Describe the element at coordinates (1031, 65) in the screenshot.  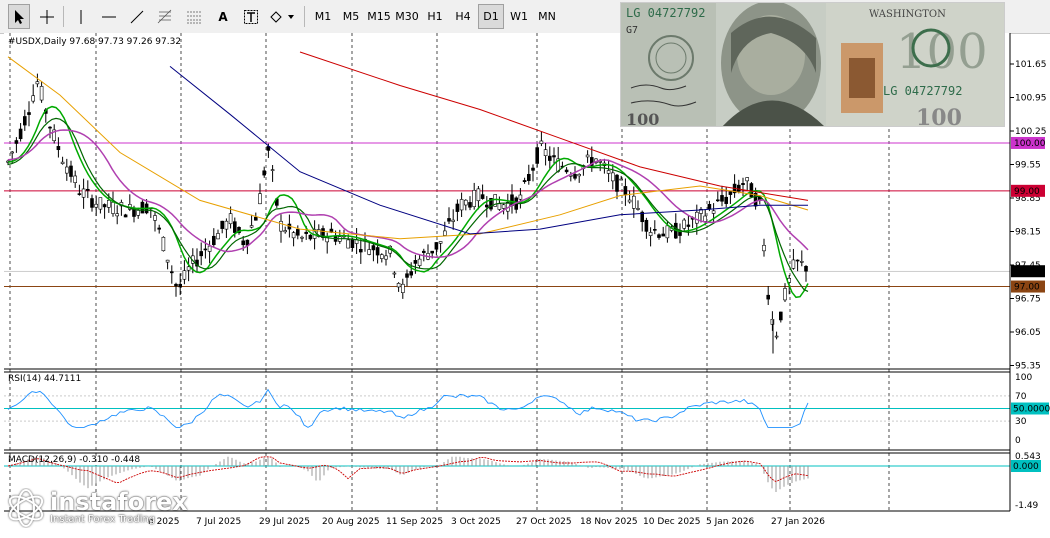
I see `price-axis-label: 101.65` at that location.